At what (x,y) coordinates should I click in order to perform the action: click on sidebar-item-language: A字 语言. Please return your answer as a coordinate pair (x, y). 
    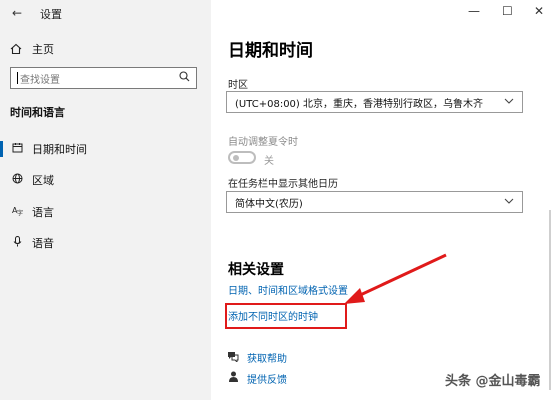
    Looking at the image, I should click on (105, 212).